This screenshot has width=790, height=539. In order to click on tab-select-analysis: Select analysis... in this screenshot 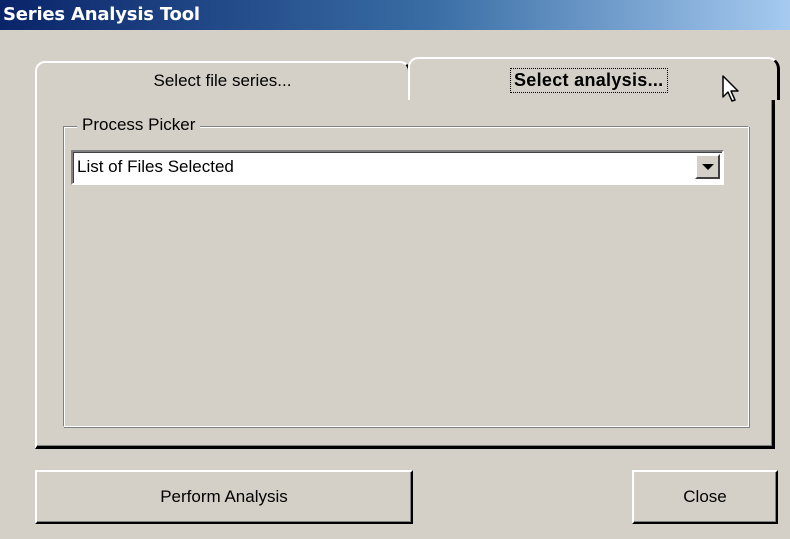, I will do `click(594, 79)`.